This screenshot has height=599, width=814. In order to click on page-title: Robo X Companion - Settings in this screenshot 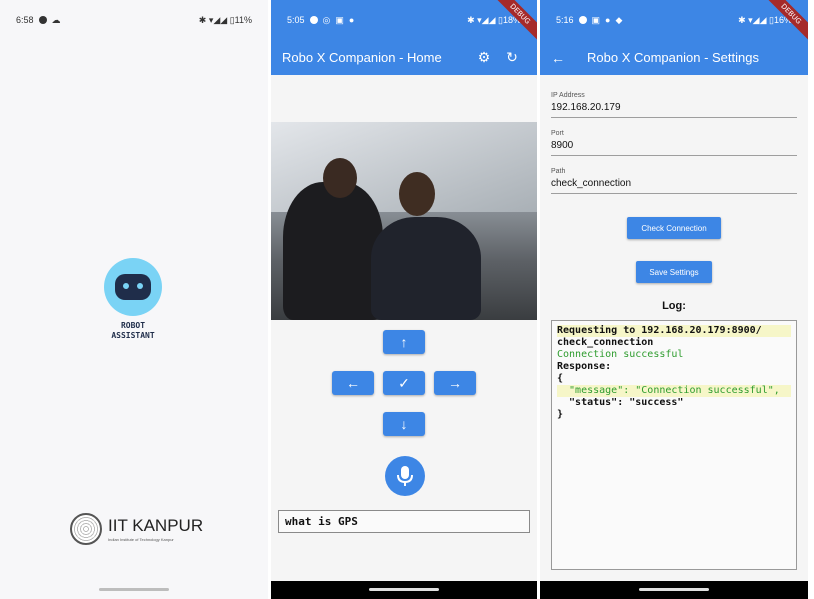, I will do `click(673, 57)`.